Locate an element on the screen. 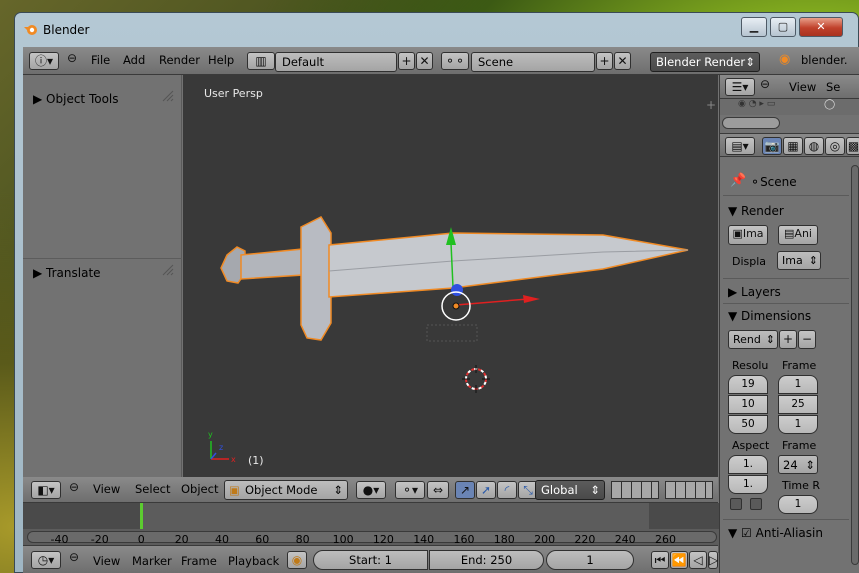 The height and width of the screenshot is (573, 859). manipulator-toggle-button: ⇔ is located at coordinates (438, 490).